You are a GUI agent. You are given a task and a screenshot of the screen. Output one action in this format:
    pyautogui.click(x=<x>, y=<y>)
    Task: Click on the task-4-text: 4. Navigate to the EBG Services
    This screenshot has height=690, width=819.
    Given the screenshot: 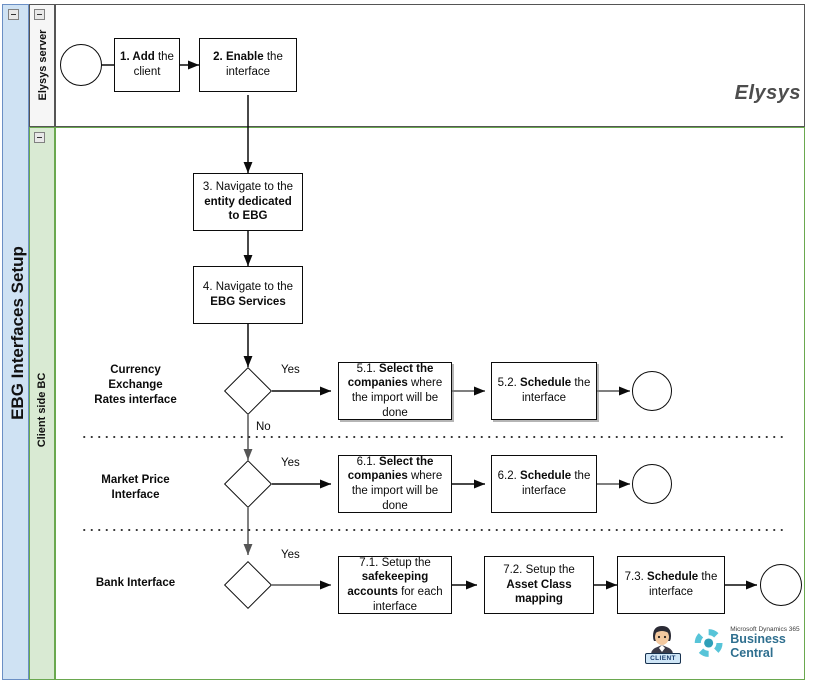 What is the action you would take?
    pyautogui.click(x=248, y=294)
    